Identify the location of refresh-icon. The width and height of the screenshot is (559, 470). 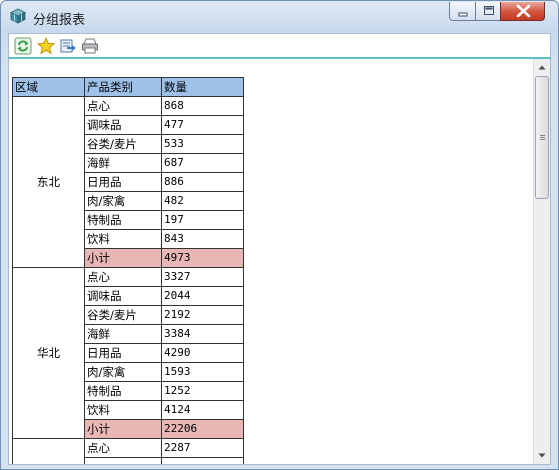
(23, 46).